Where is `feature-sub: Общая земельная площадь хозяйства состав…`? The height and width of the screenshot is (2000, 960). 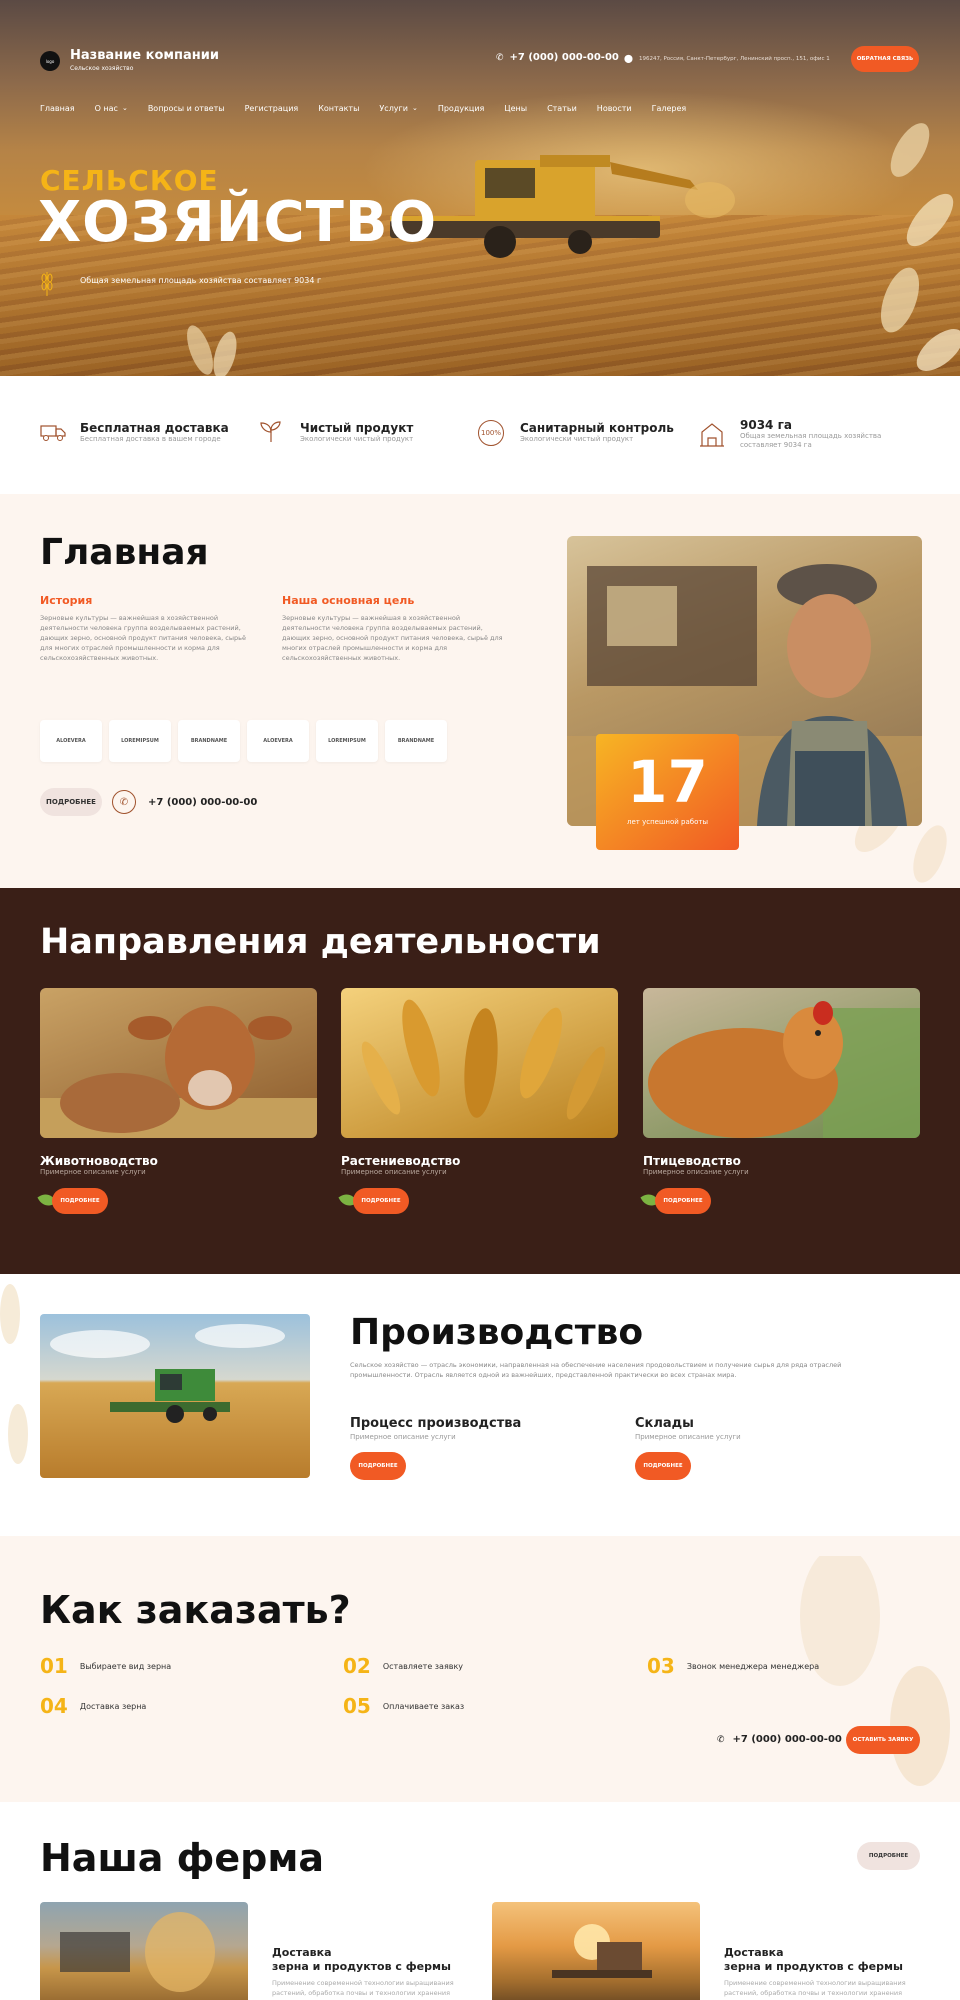
feature-sub: Общая земельная площадь хозяйства состав… is located at coordinates (811, 440).